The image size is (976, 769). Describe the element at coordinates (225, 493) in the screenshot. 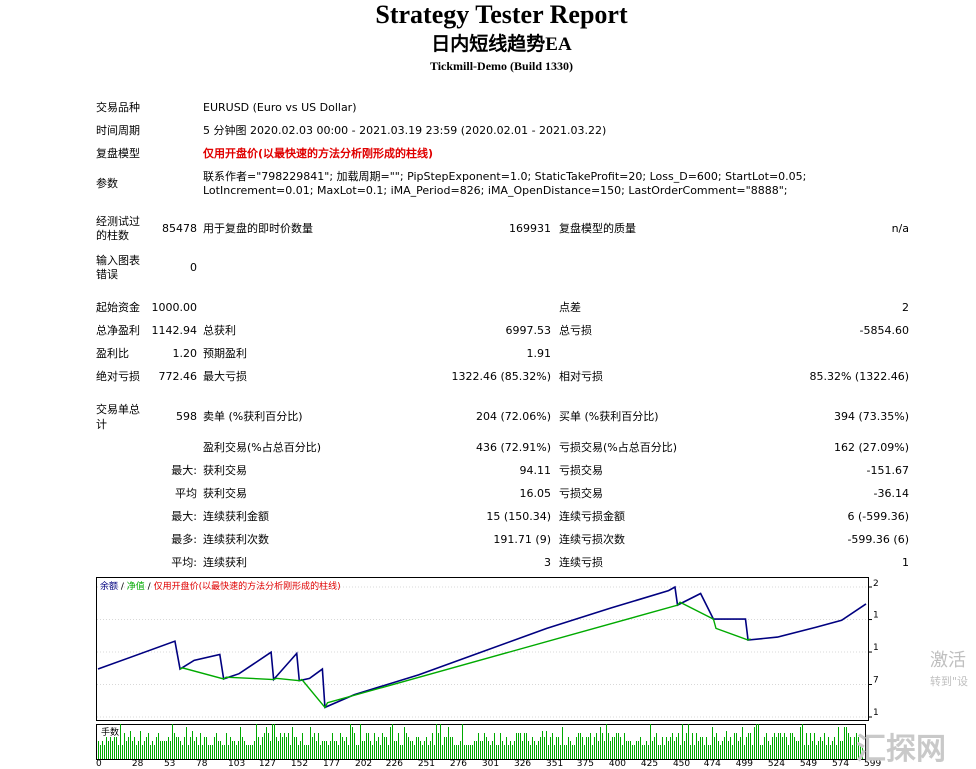

I see `average-profit-label: 获利交易` at that location.